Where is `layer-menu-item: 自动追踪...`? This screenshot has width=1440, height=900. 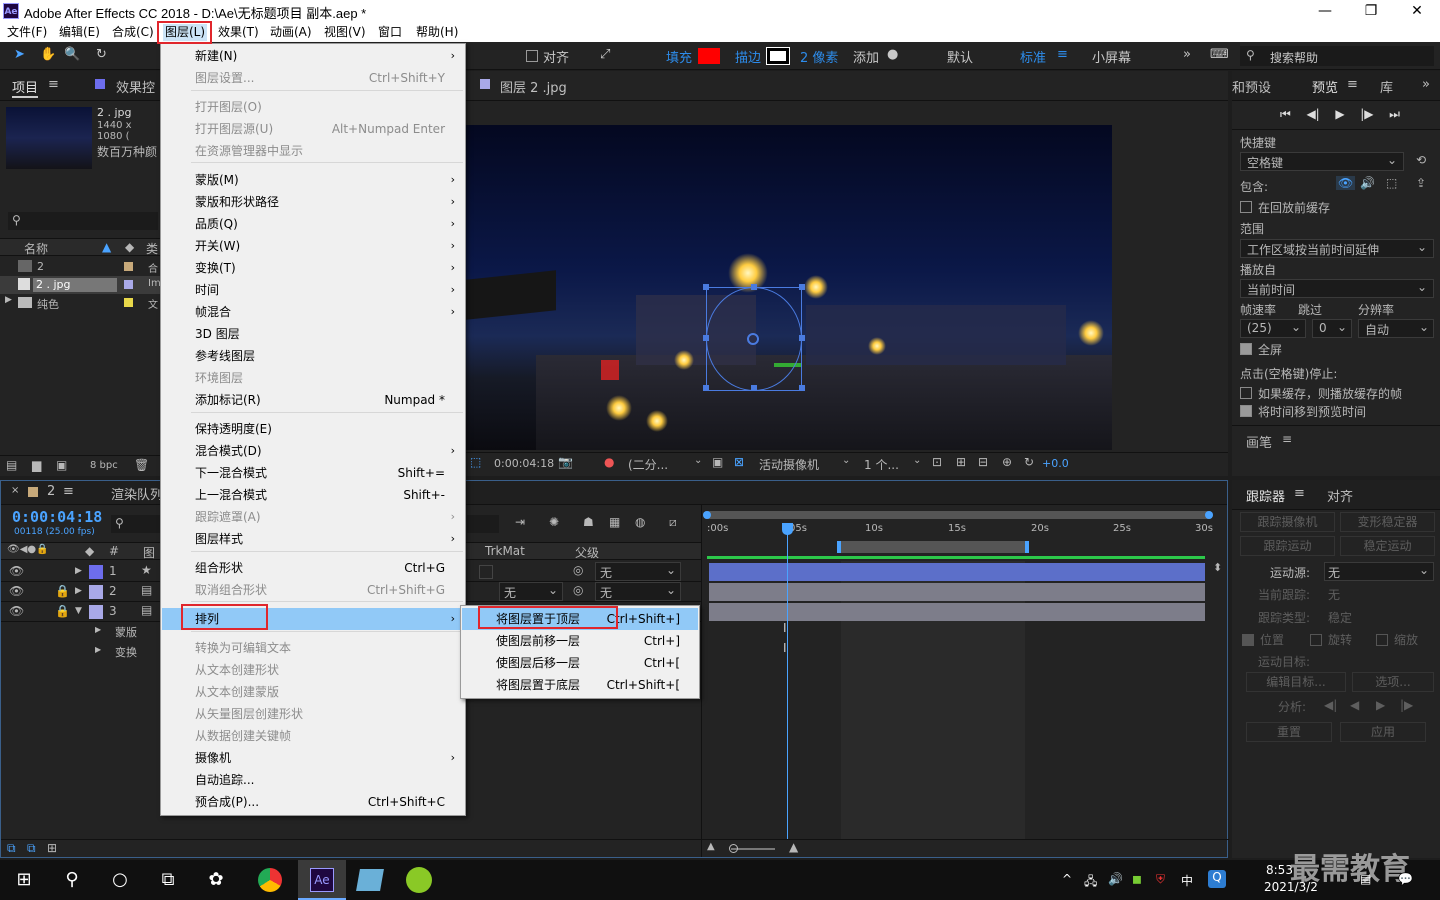 layer-menu-item: 自动追踪... is located at coordinates (313, 780).